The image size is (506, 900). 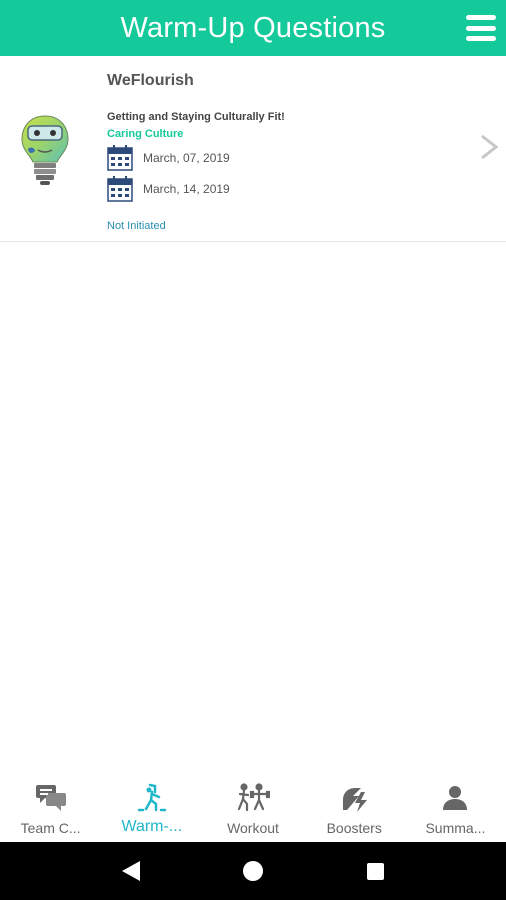 What do you see at coordinates (186, 158) in the screenshot?
I see `start-date: March, 07, 2019` at bounding box center [186, 158].